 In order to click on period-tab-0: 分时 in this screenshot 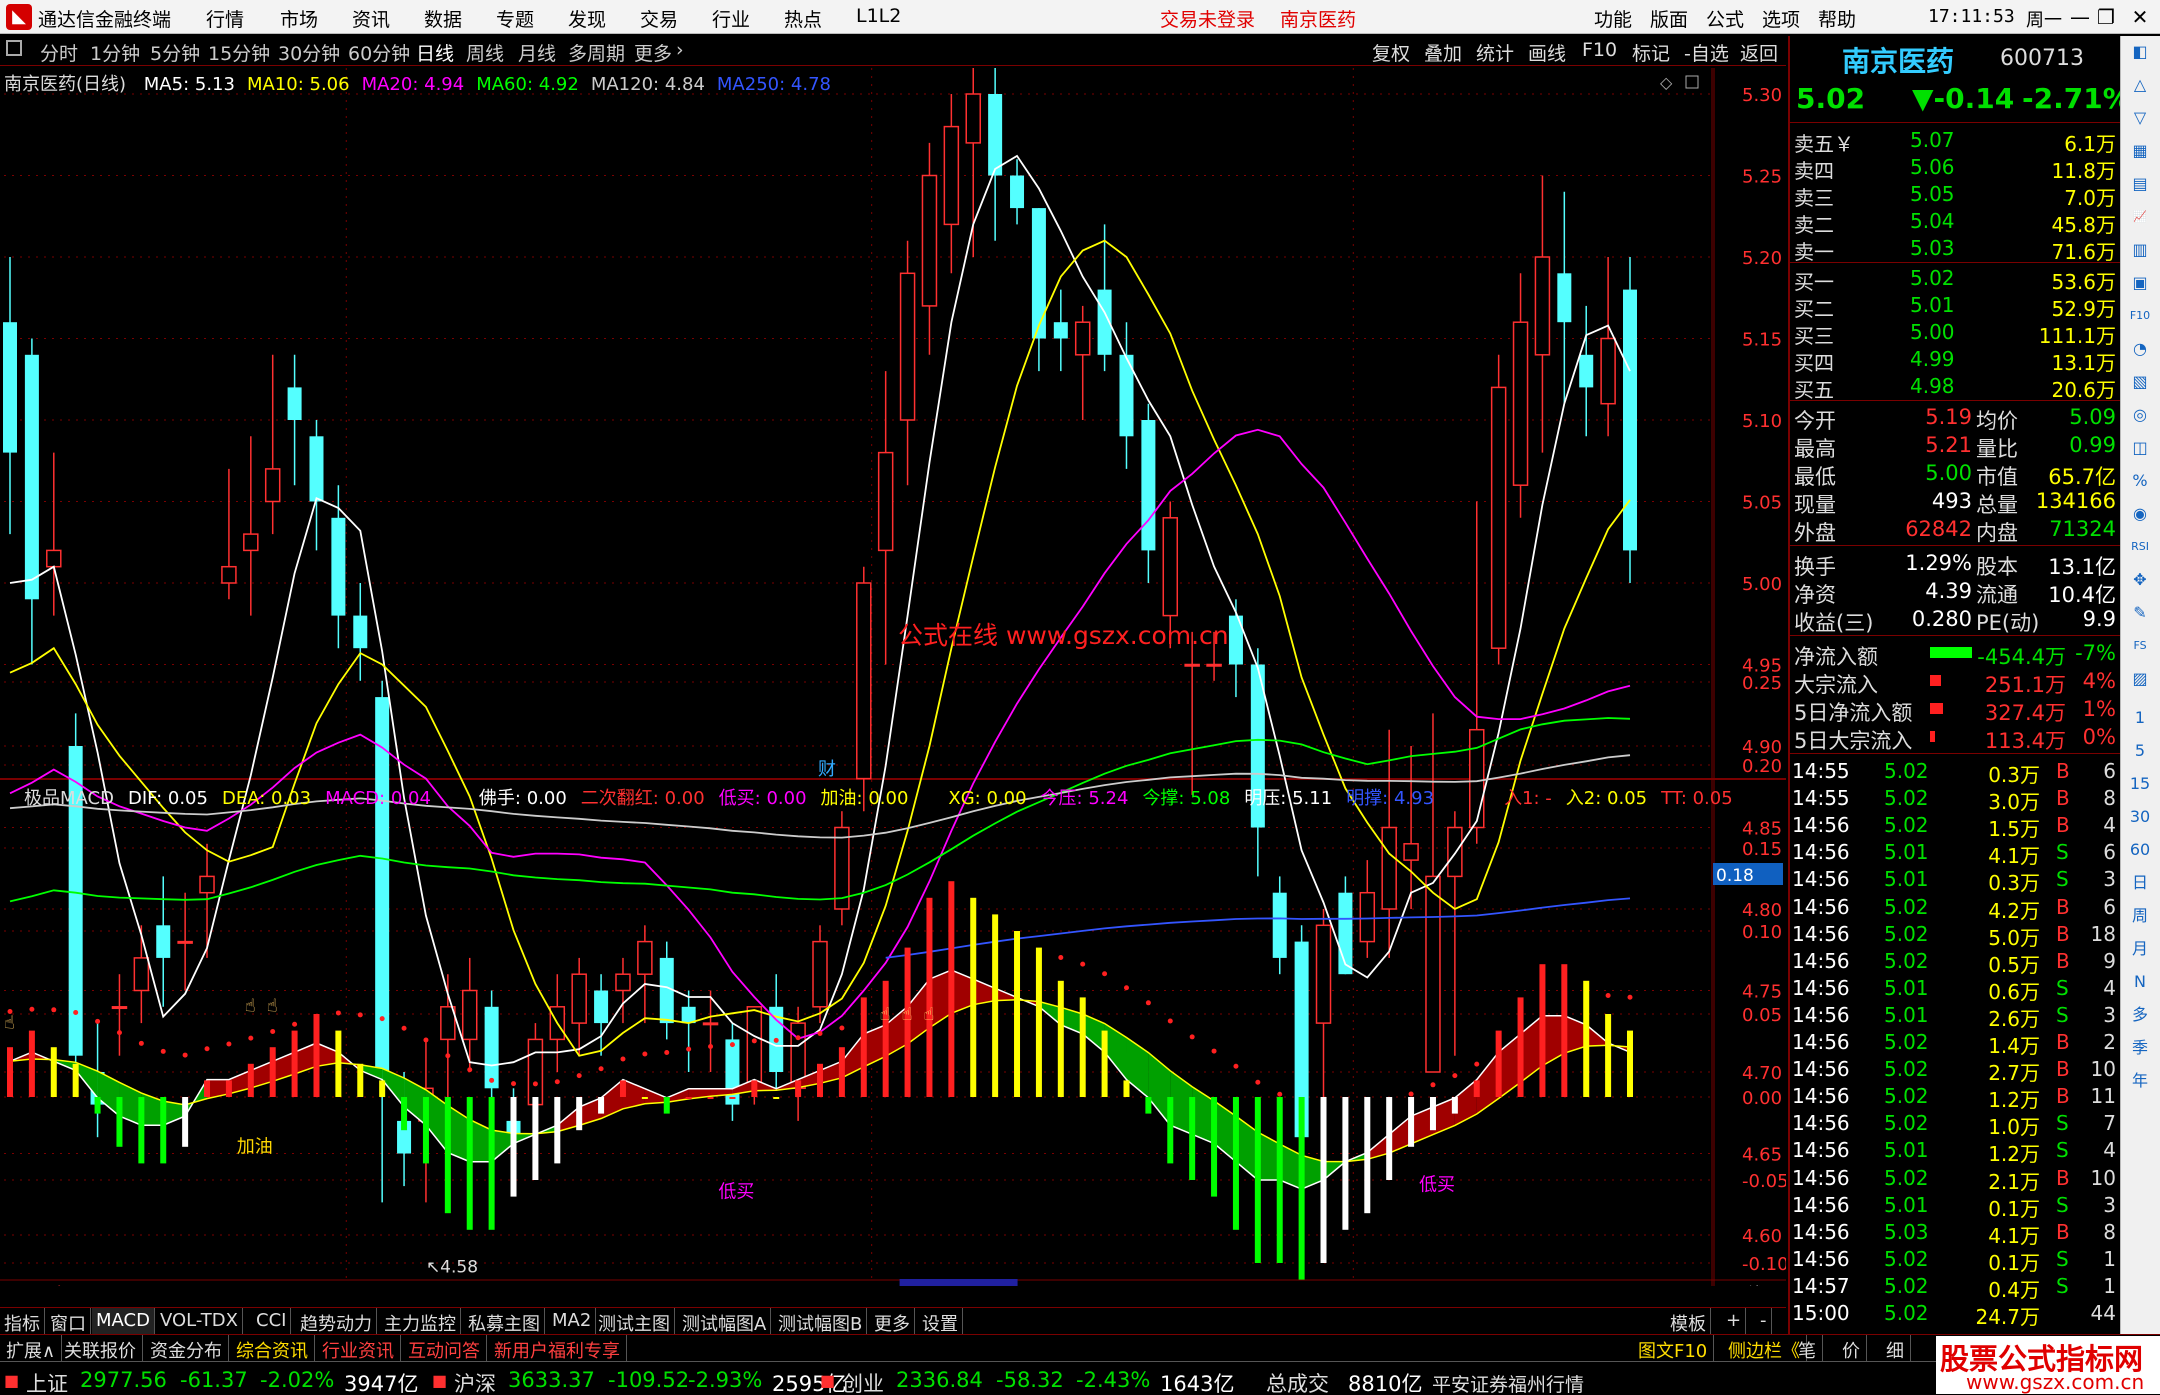, I will do `click(59, 52)`.